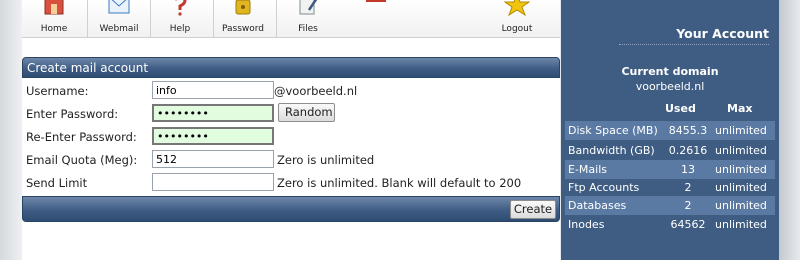 This screenshot has width=800, height=260. Describe the element at coordinates (533, 209) in the screenshot. I see `create-button: Create` at that location.